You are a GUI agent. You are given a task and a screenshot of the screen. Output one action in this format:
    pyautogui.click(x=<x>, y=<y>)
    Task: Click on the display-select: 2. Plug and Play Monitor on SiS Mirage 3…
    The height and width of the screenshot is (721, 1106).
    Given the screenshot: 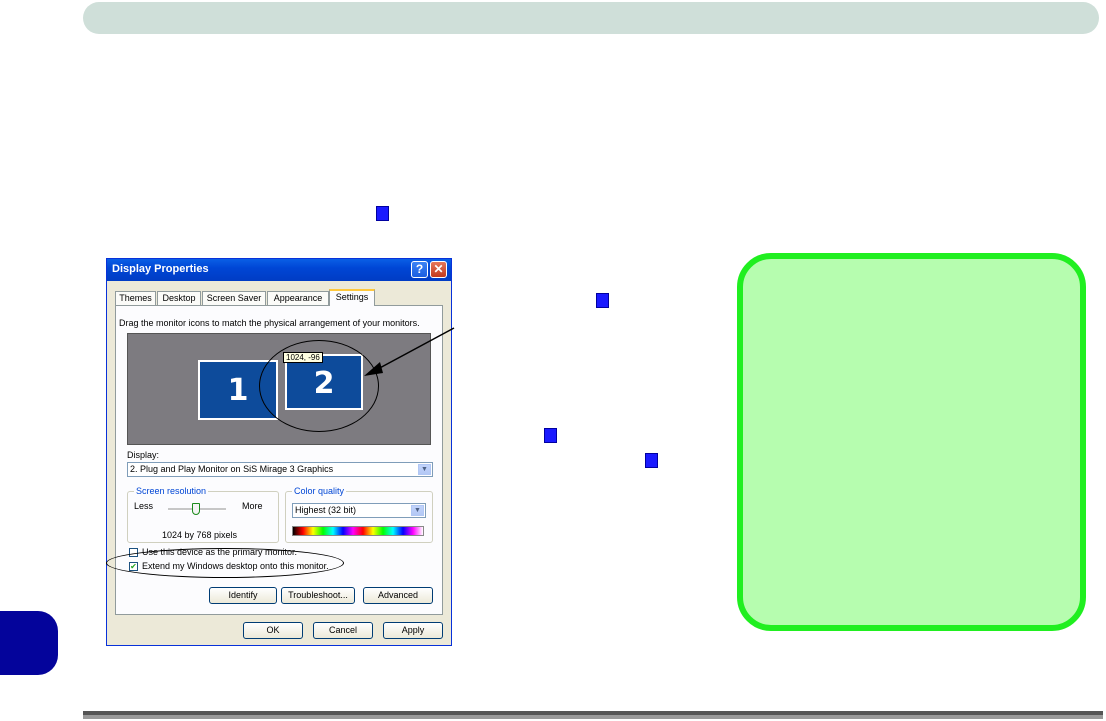 What is the action you would take?
    pyautogui.click(x=280, y=469)
    